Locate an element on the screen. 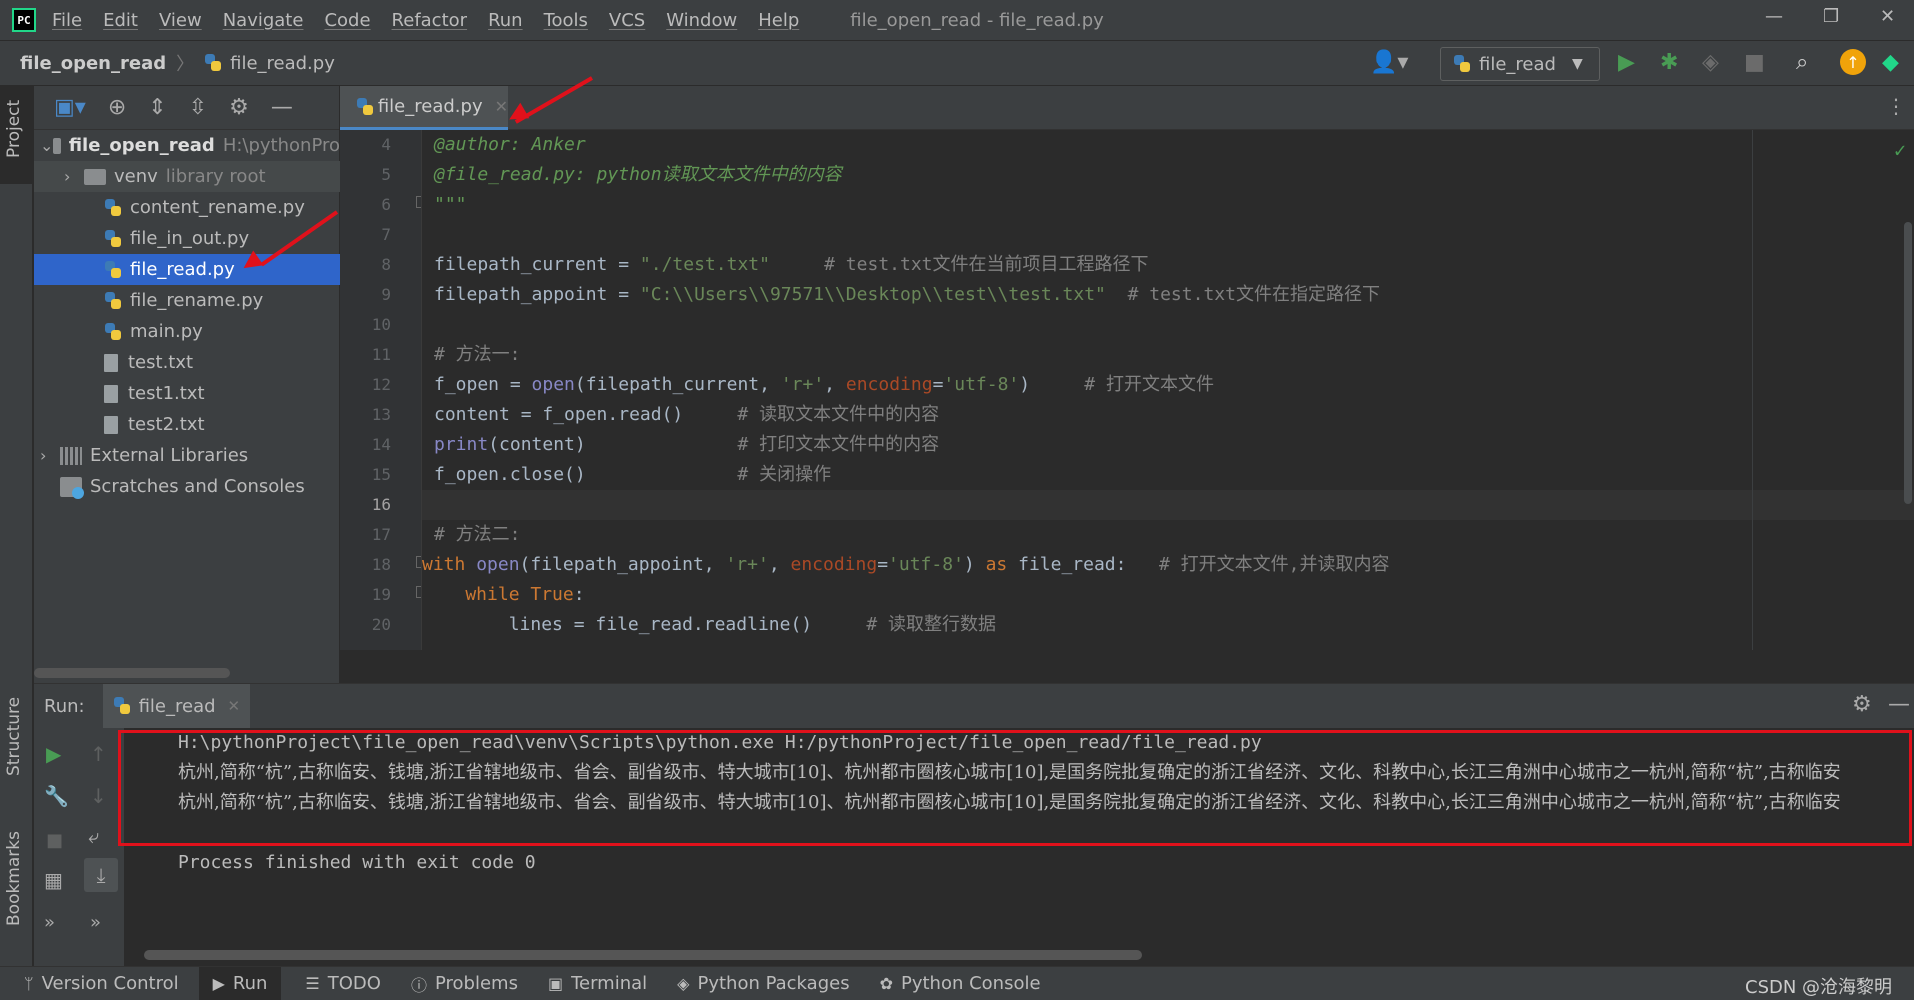 The image size is (1914, 1000). tree-item-file: test1.txt is located at coordinates (187, 393).